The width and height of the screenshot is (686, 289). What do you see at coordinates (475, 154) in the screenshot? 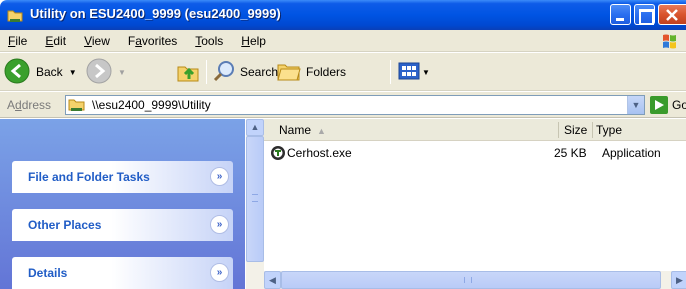
I see `list-item: Cerhost.exe 25 KB Application` at bounding box center [475, 154].